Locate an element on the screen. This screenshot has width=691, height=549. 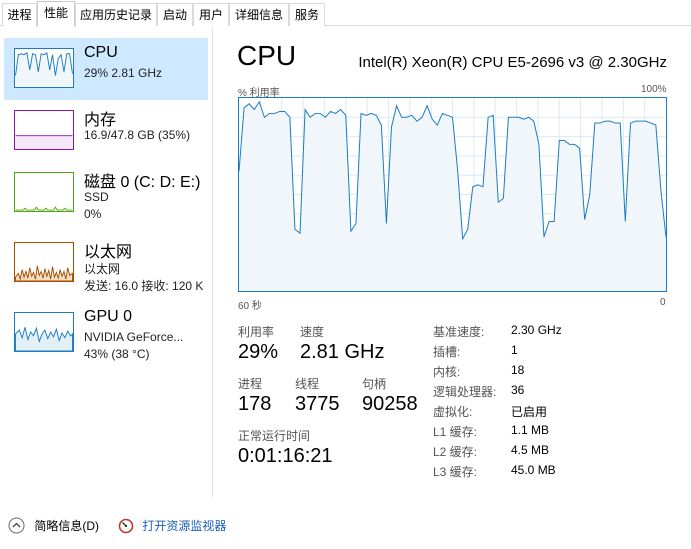
spec-value: 45.0 MB is located at coordinates (533, 470).